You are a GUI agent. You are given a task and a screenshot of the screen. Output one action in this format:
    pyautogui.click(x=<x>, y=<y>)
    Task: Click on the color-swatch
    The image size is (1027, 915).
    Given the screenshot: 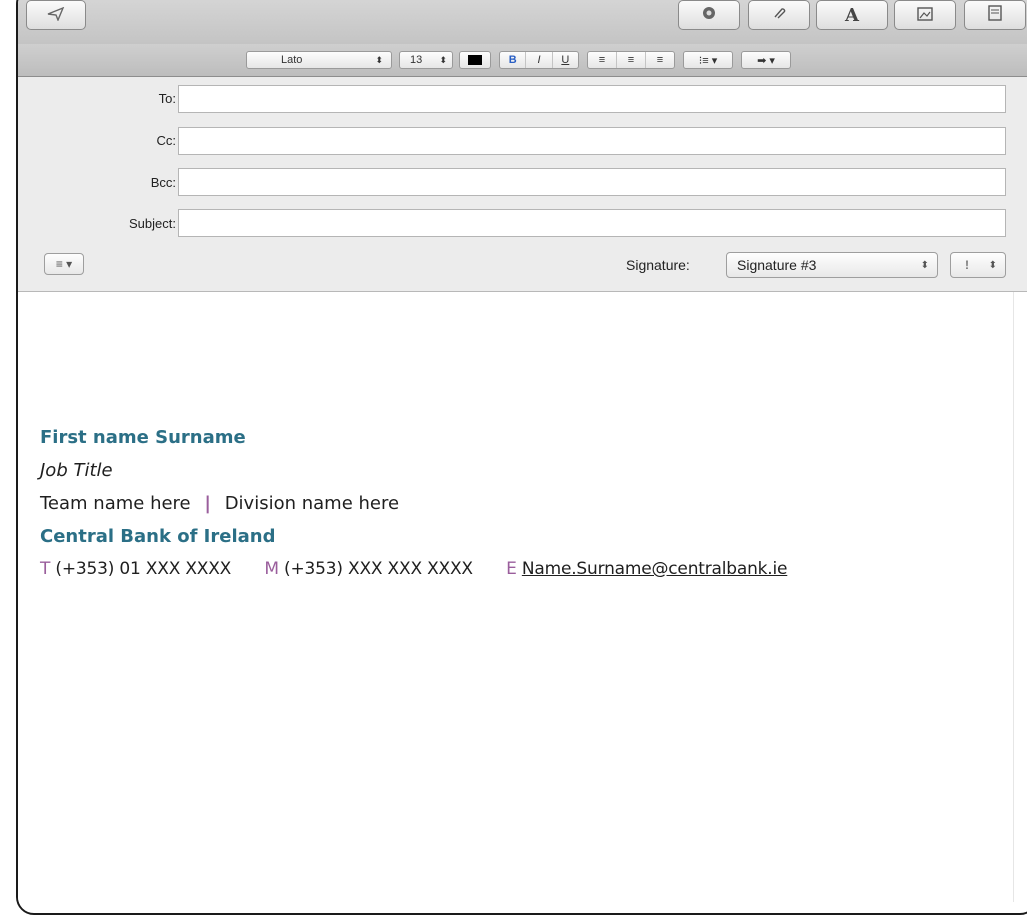 What is the action you would take?
    pyautogui.click(x=475, y=60)
    